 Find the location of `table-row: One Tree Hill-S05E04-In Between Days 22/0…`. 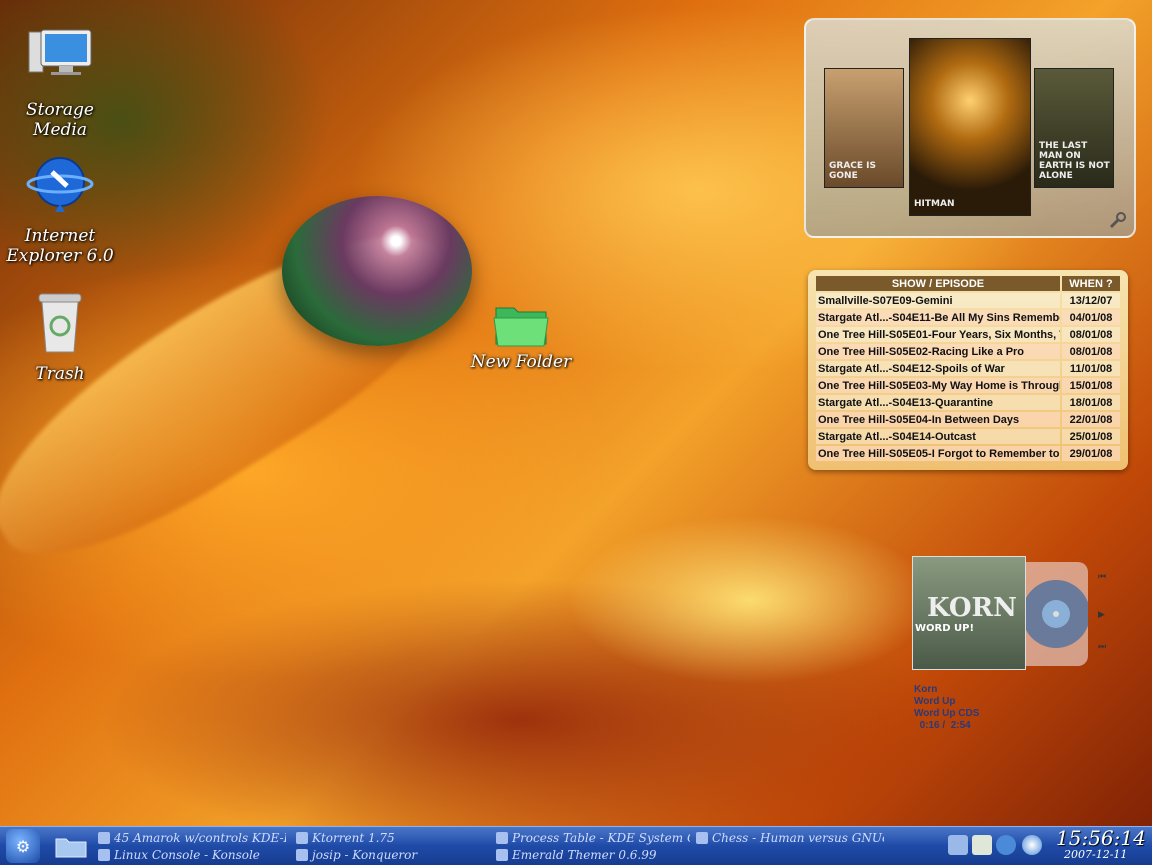

table-row: One Tree Hill-S05E04-In Between Days 22/0… is located at coordinates (968, 419).